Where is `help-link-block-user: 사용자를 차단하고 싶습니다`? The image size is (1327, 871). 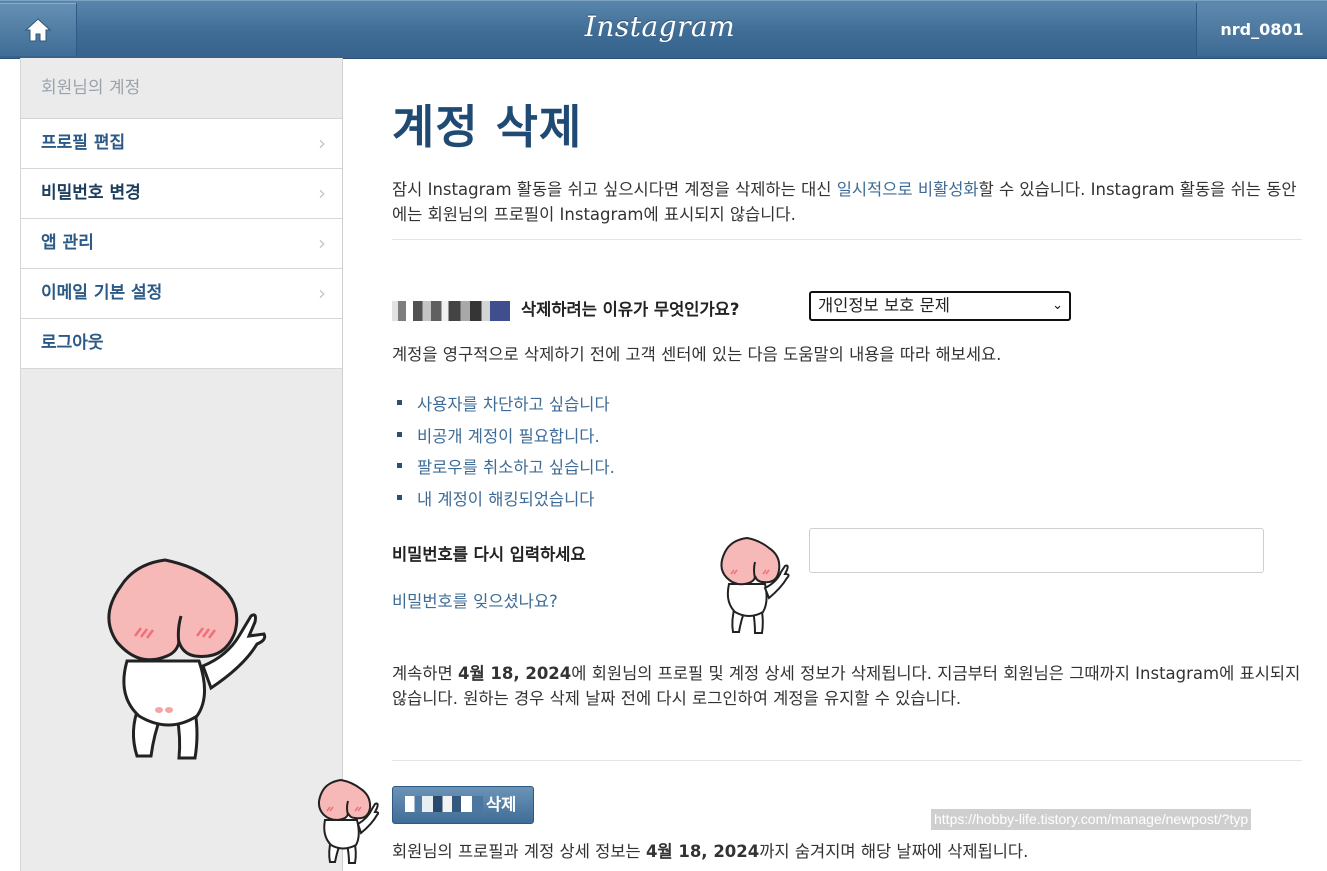 help-link-block-user: 사용자를 차단하고 싶습니다 is located at coordinates (503, 407).